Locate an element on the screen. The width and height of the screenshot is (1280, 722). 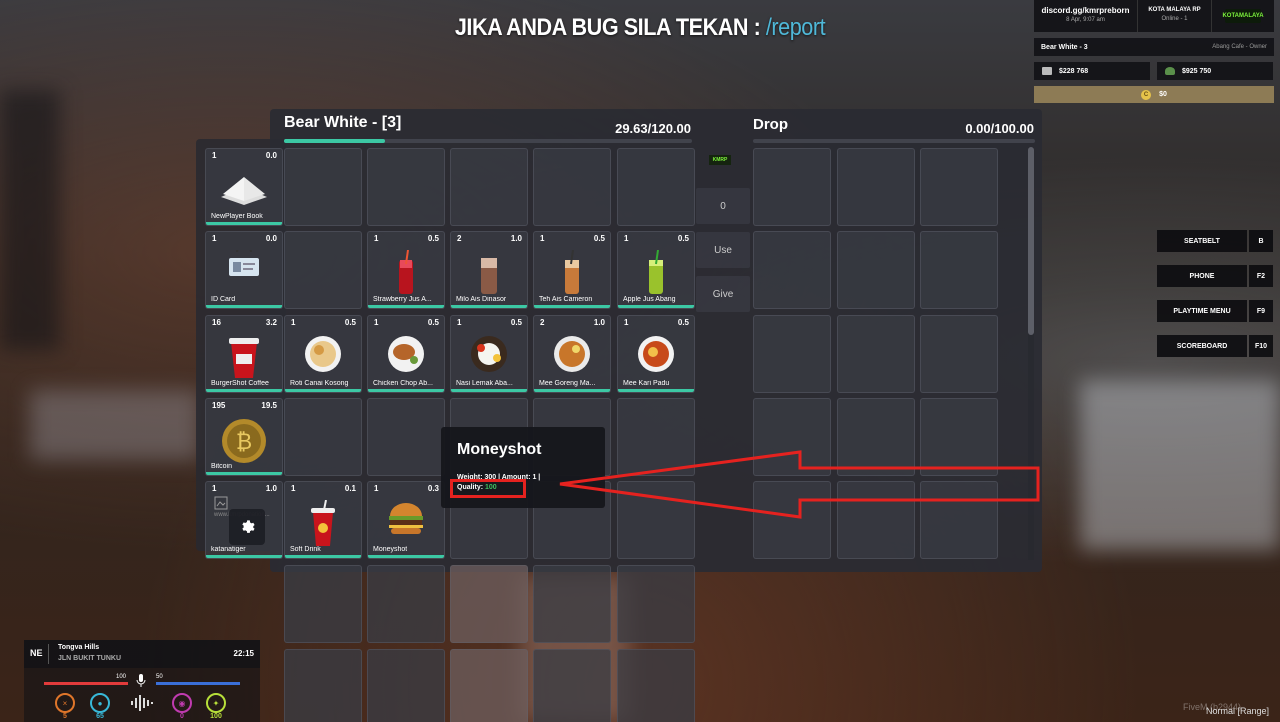
arrow-shape is located at coordinates (799, 484).